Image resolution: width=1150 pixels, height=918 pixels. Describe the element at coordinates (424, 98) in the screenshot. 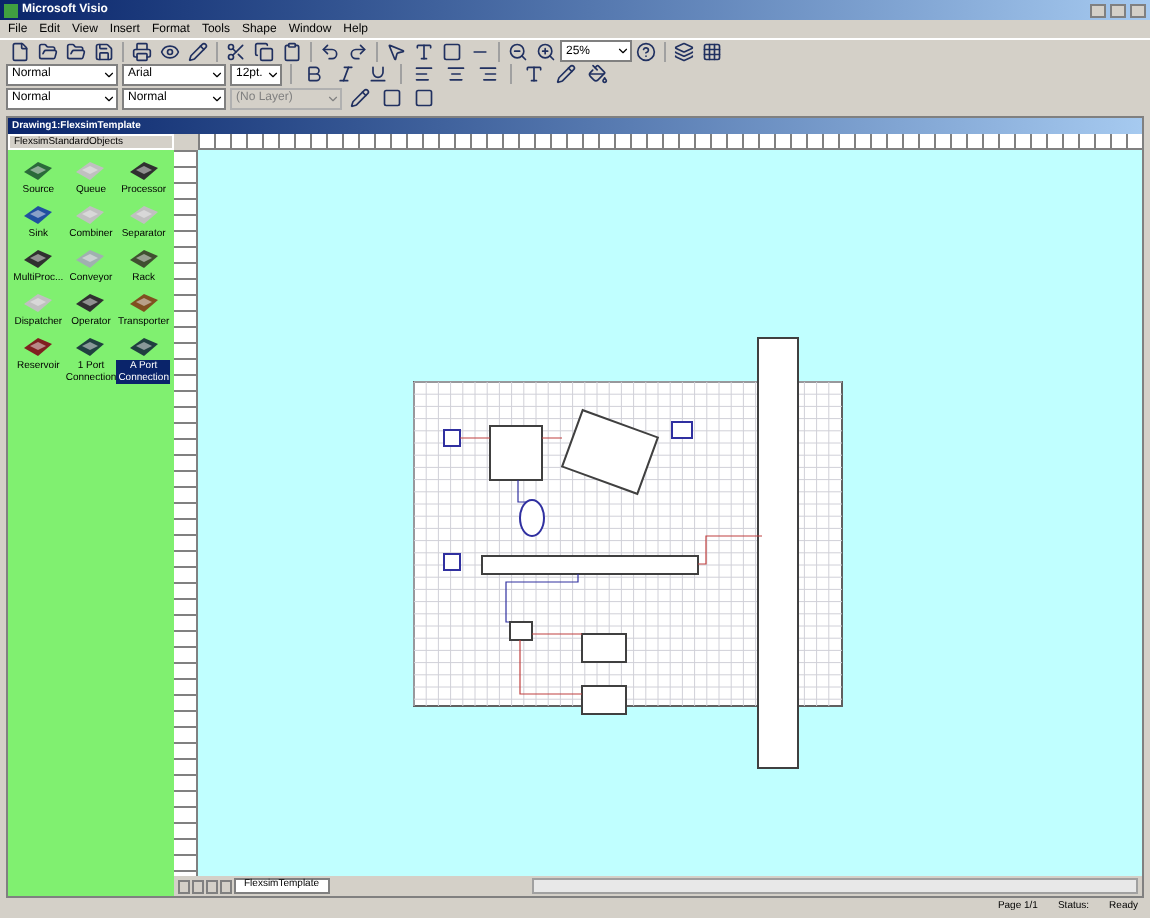

I see `shape-icon` at that location.